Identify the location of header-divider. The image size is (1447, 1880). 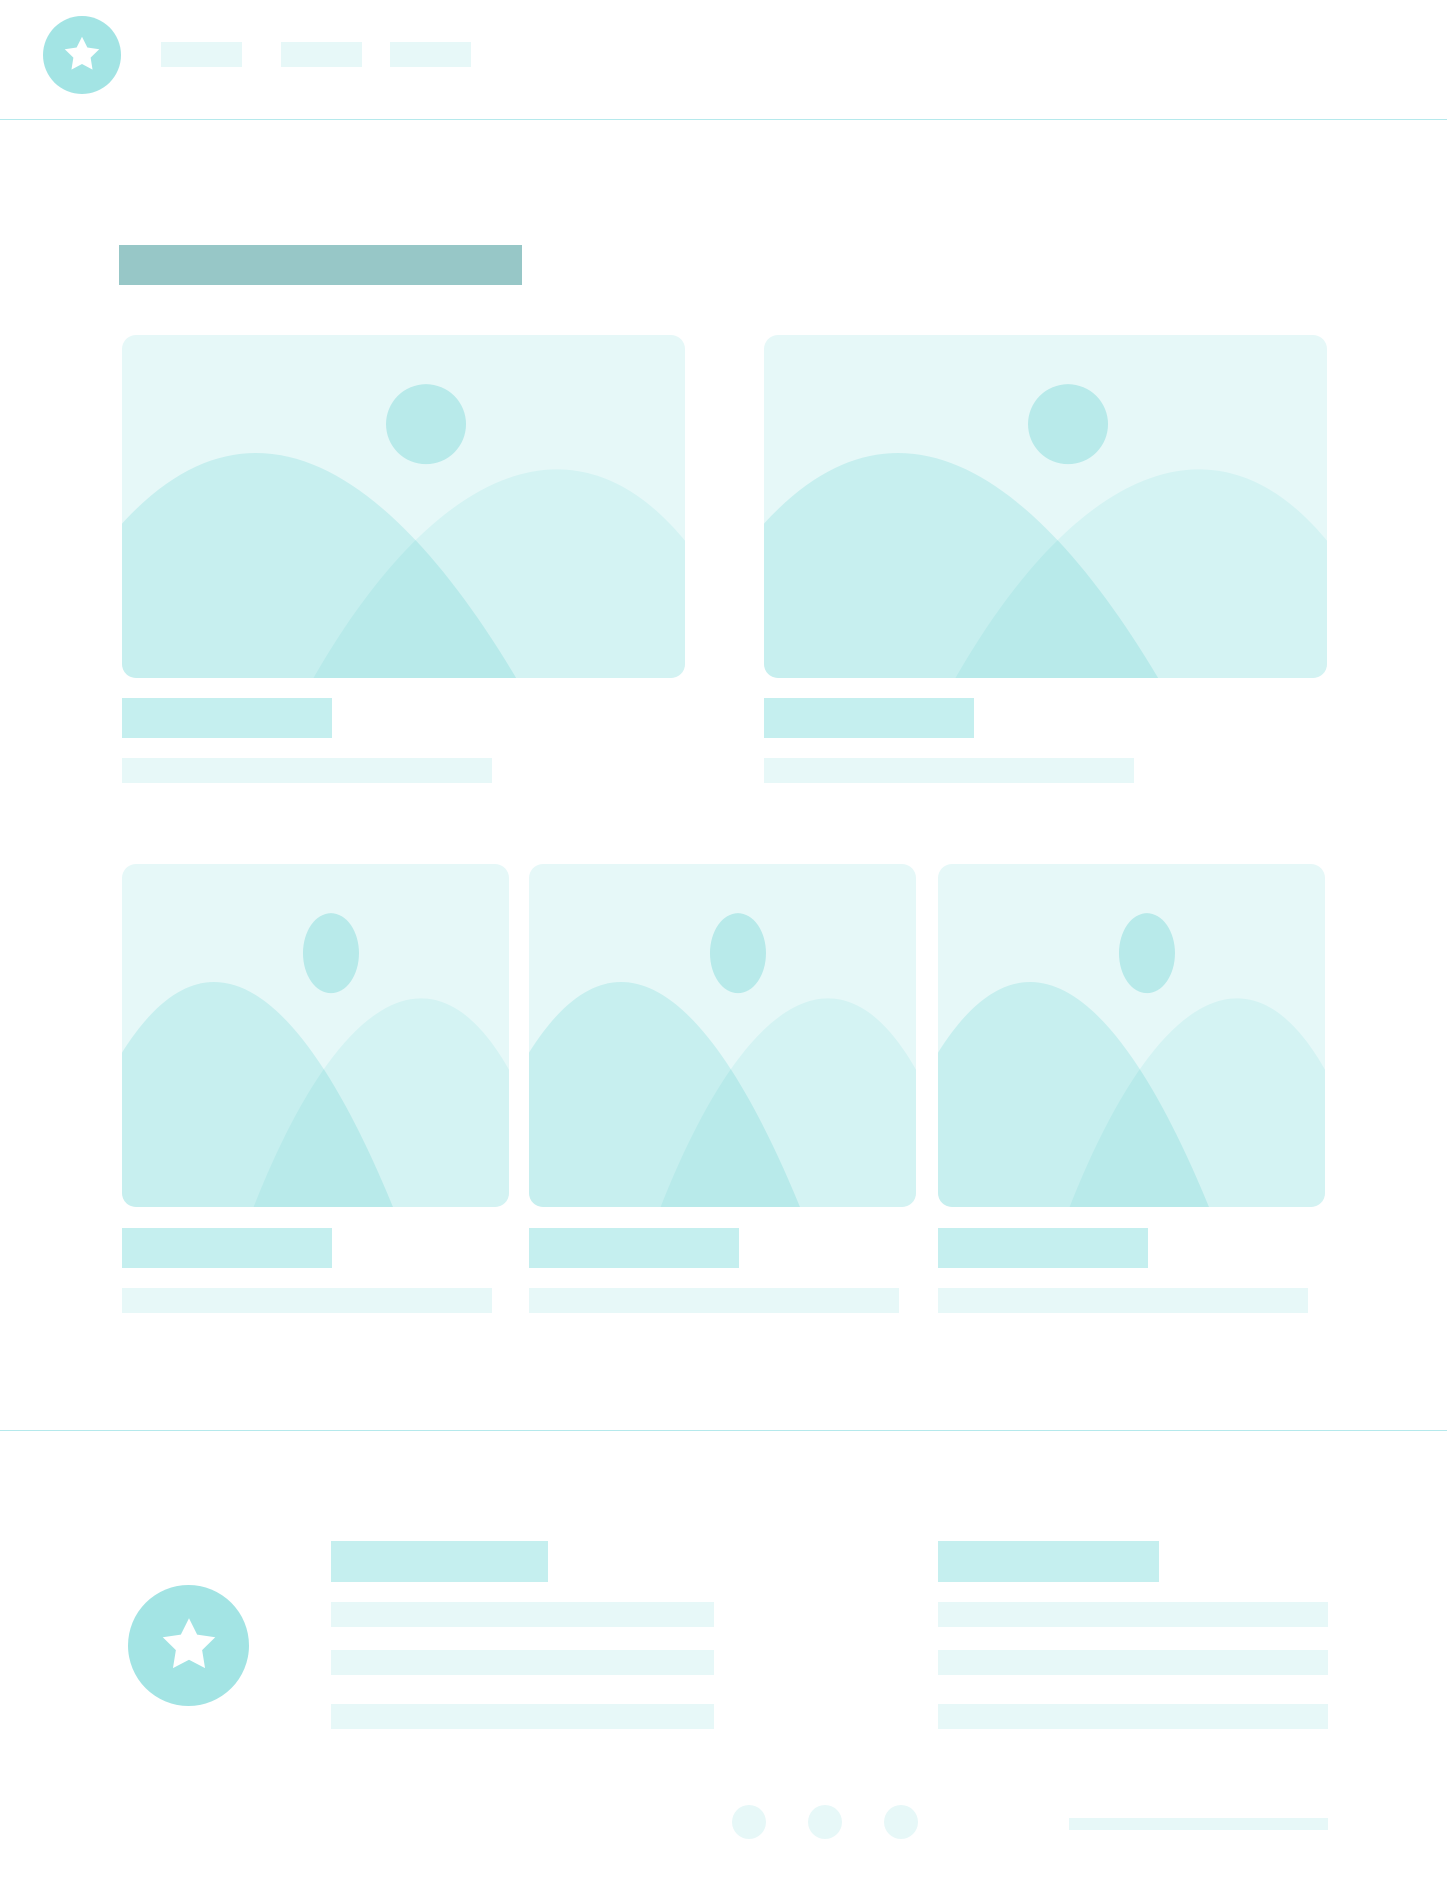
(723, 119).